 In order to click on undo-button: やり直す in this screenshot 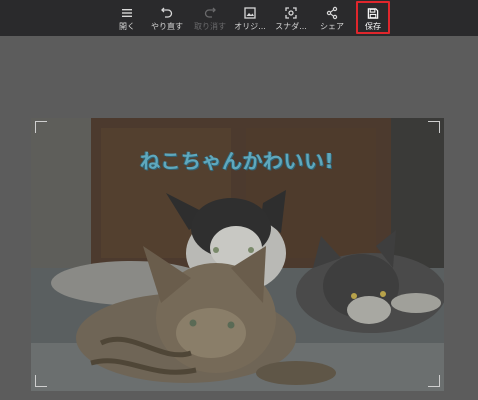, I will do `click(167, 18)`.